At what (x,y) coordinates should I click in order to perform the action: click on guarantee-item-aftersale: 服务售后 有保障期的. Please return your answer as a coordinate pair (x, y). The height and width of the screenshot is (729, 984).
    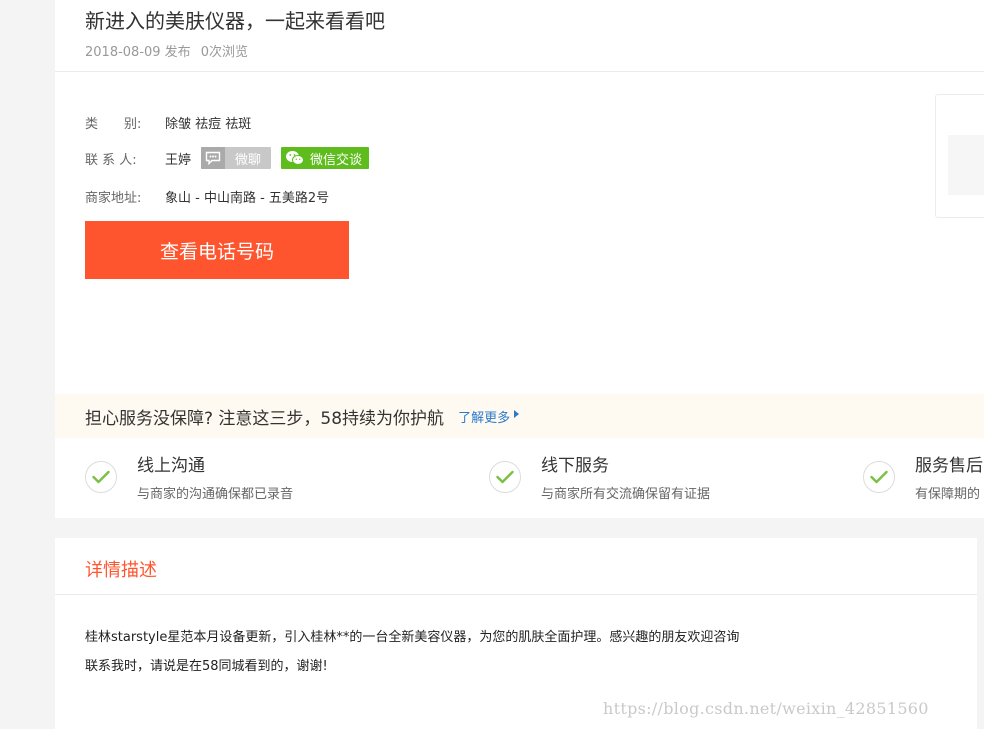
    Looking at the image, I should click on (923, 478).